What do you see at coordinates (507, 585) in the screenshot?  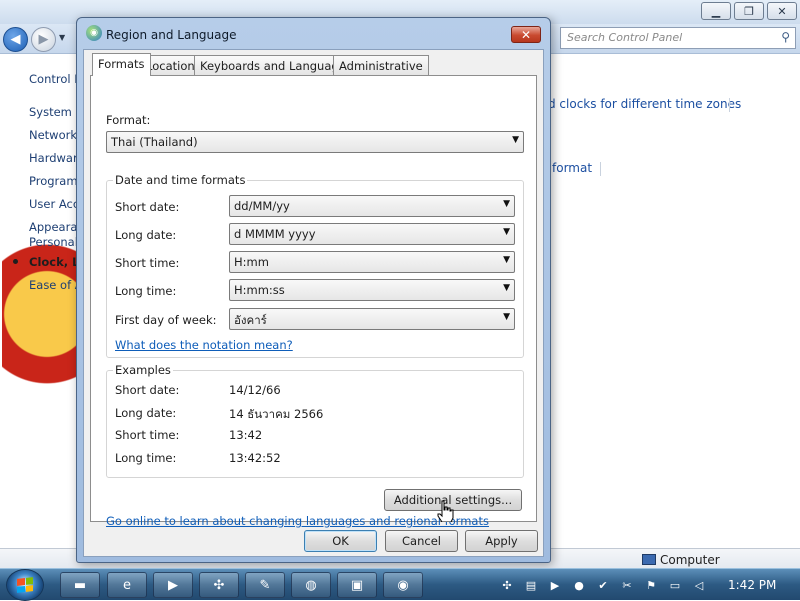 I see `tray-network-icon: ✣` at bounding box center [507, 585].